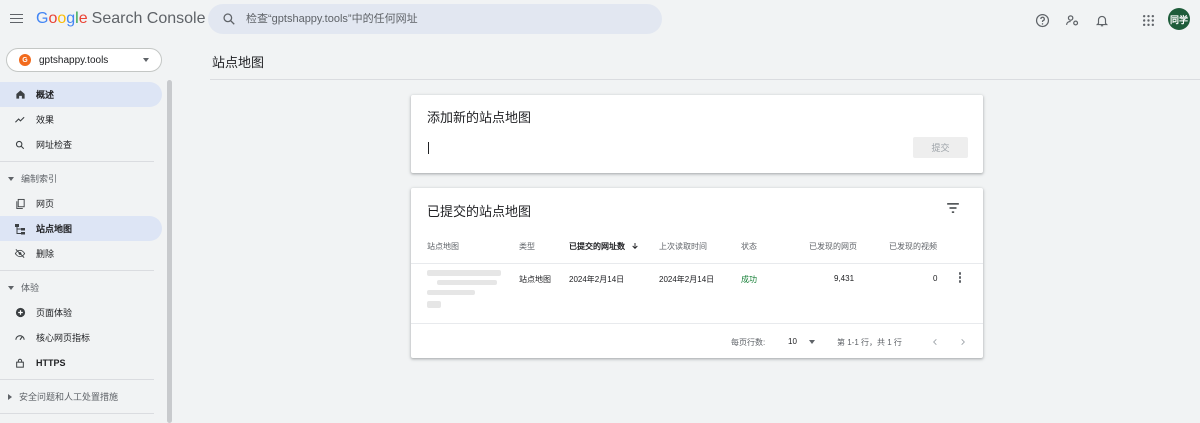 The width and height of the screenshot is (1200, 423). I want to click on text-cursor, so click(428, 148).